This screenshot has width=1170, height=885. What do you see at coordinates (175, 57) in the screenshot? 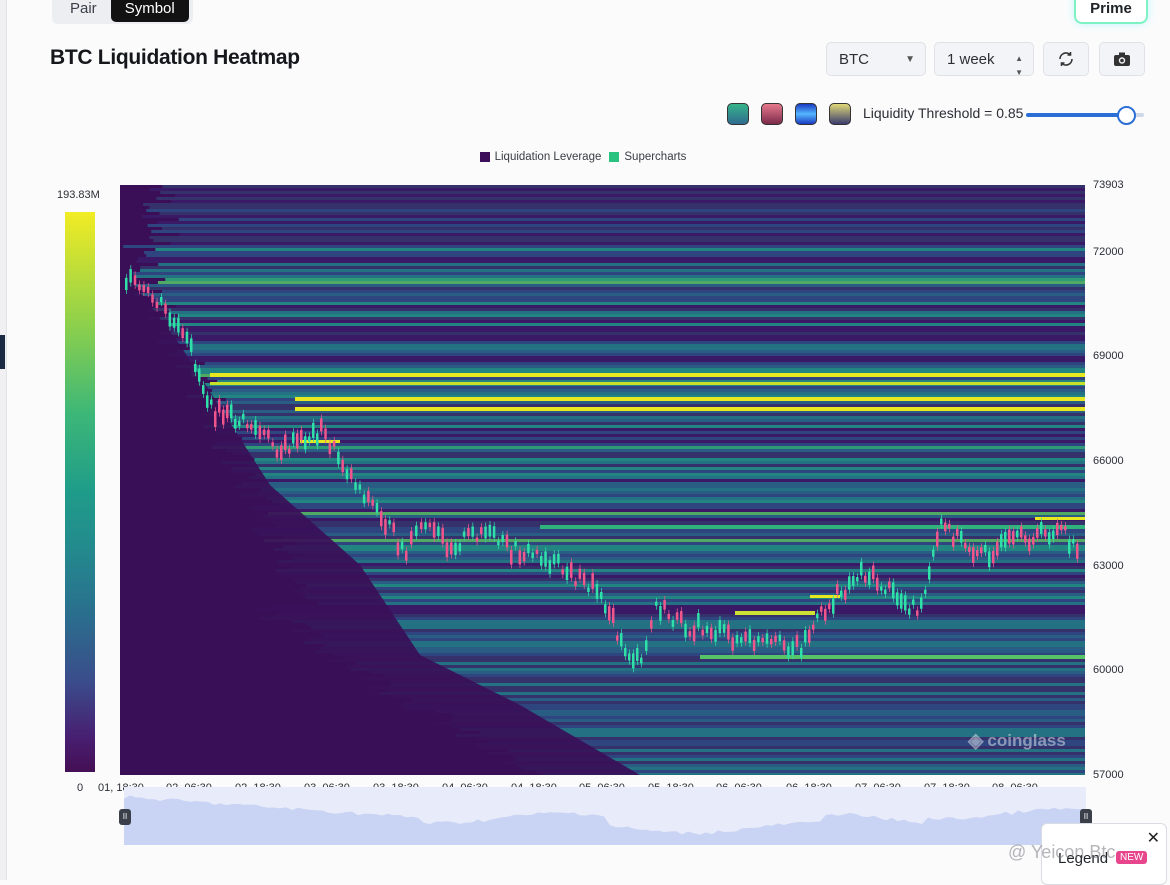
I see `page-title: BTC Liquidation Heatmap` at bounding box center [175, 57].